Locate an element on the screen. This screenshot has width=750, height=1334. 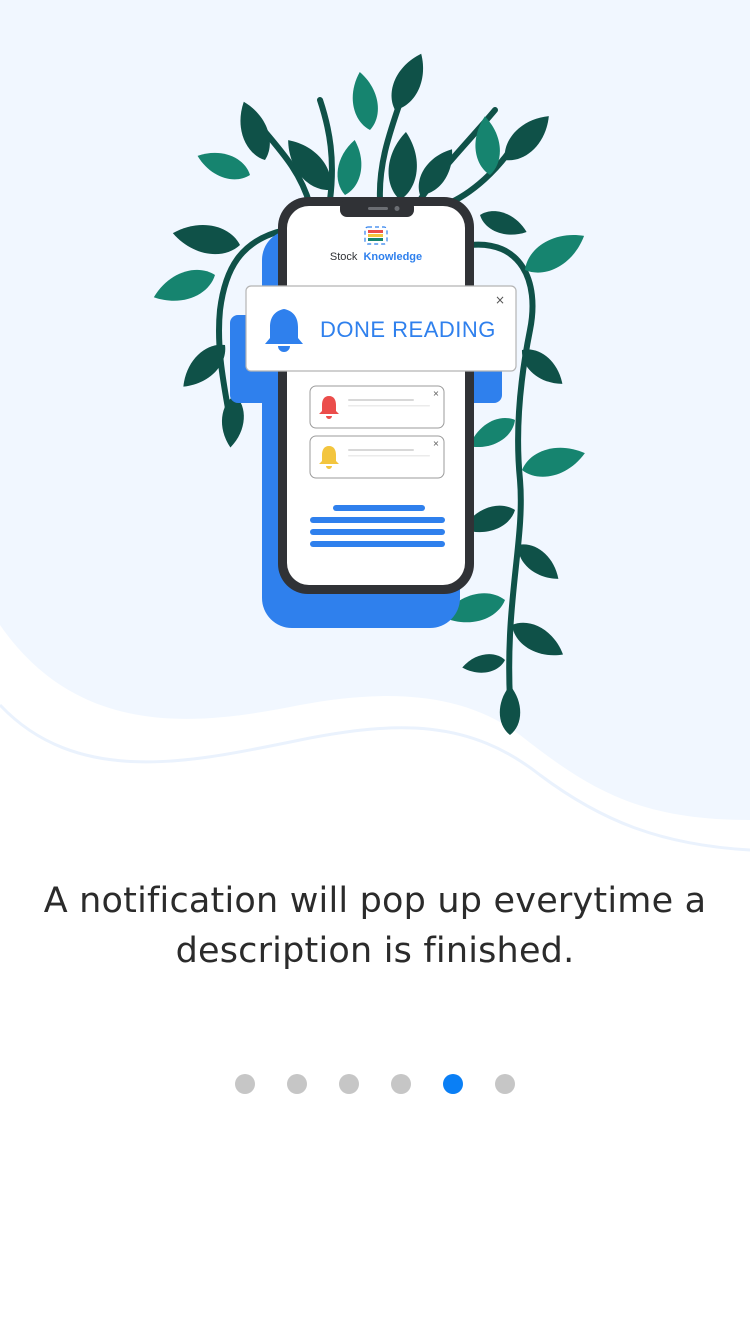
brand-word-stock: Stock is located at coordinates (344, 257).